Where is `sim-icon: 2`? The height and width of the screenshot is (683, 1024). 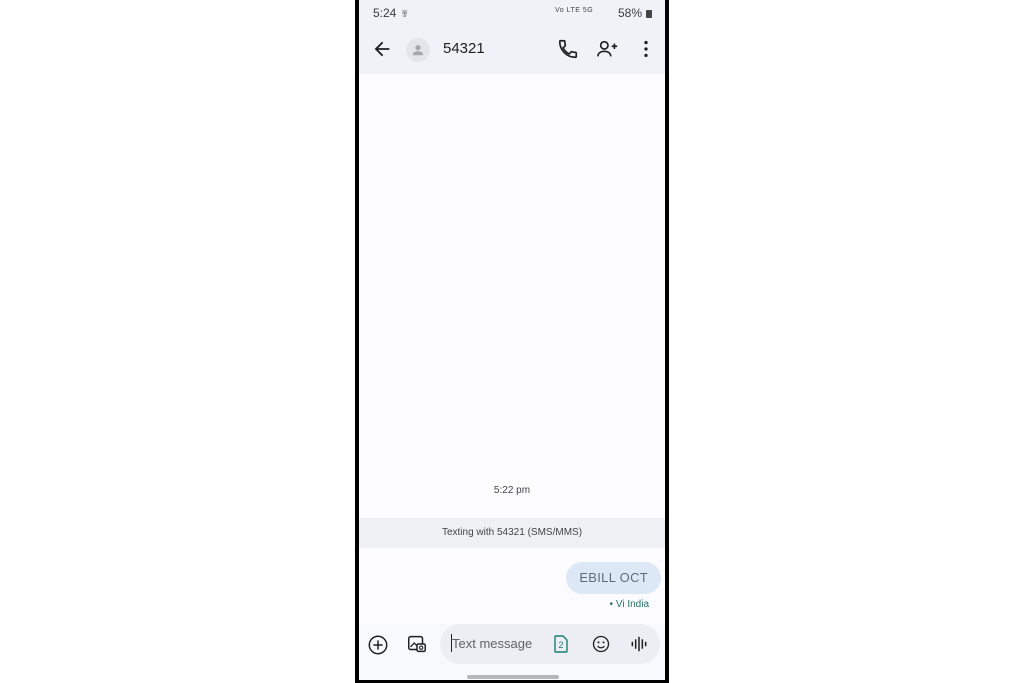 sim-icon: 2 is located at coordinates (561, 644).